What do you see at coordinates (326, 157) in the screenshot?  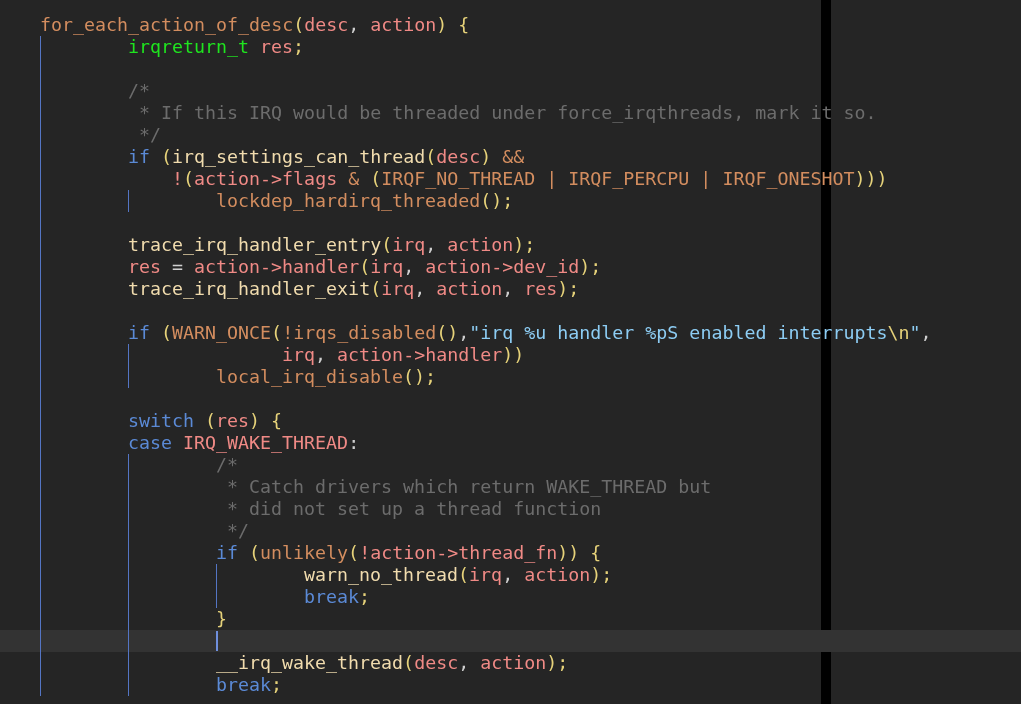 I see `code-line: if (irq_settings_can_thread(desc) &&` at bounding box center [326, 157].